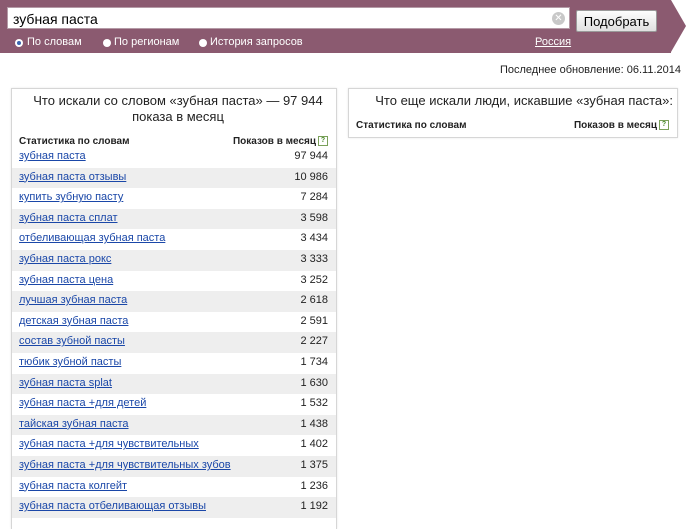 The height and width of the screenshot is (529, 688). I want to click on mode-by-regions-label: По регионам, so click(146, 43).